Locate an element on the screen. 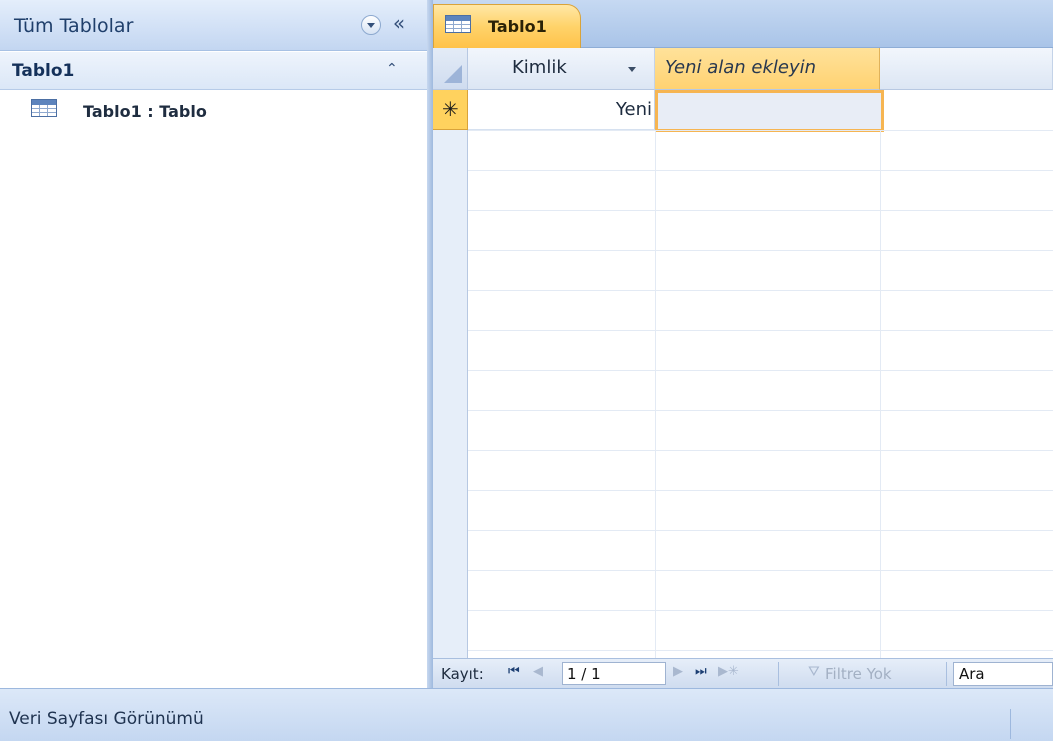  chevron-up-icon: ⌃ is located at coordinates (392, 69).